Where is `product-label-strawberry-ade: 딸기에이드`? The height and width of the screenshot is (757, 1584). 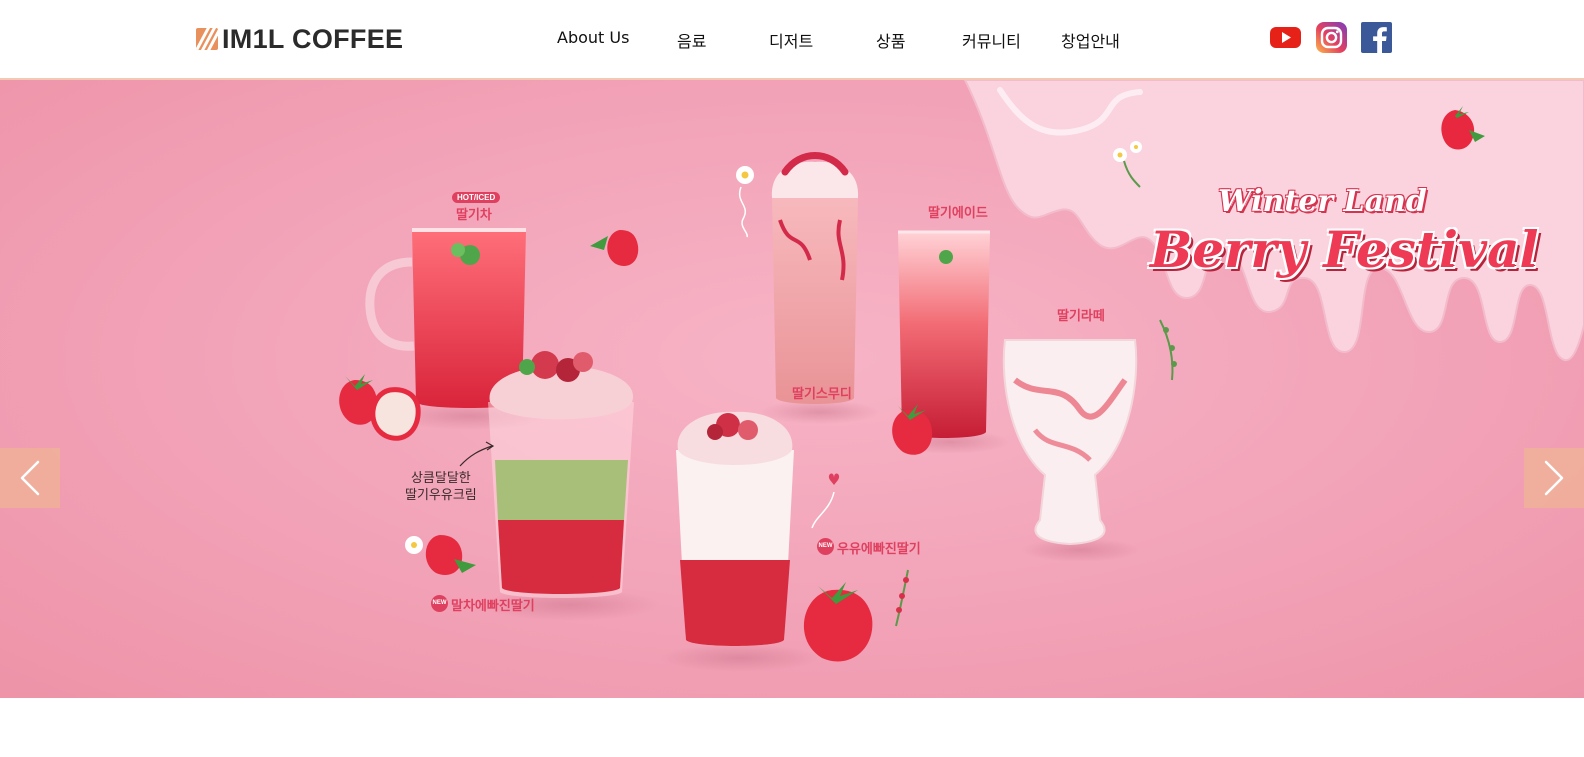
product-label-strawberry-ade: 딸기에이드 is located at coordinates (958, 213).